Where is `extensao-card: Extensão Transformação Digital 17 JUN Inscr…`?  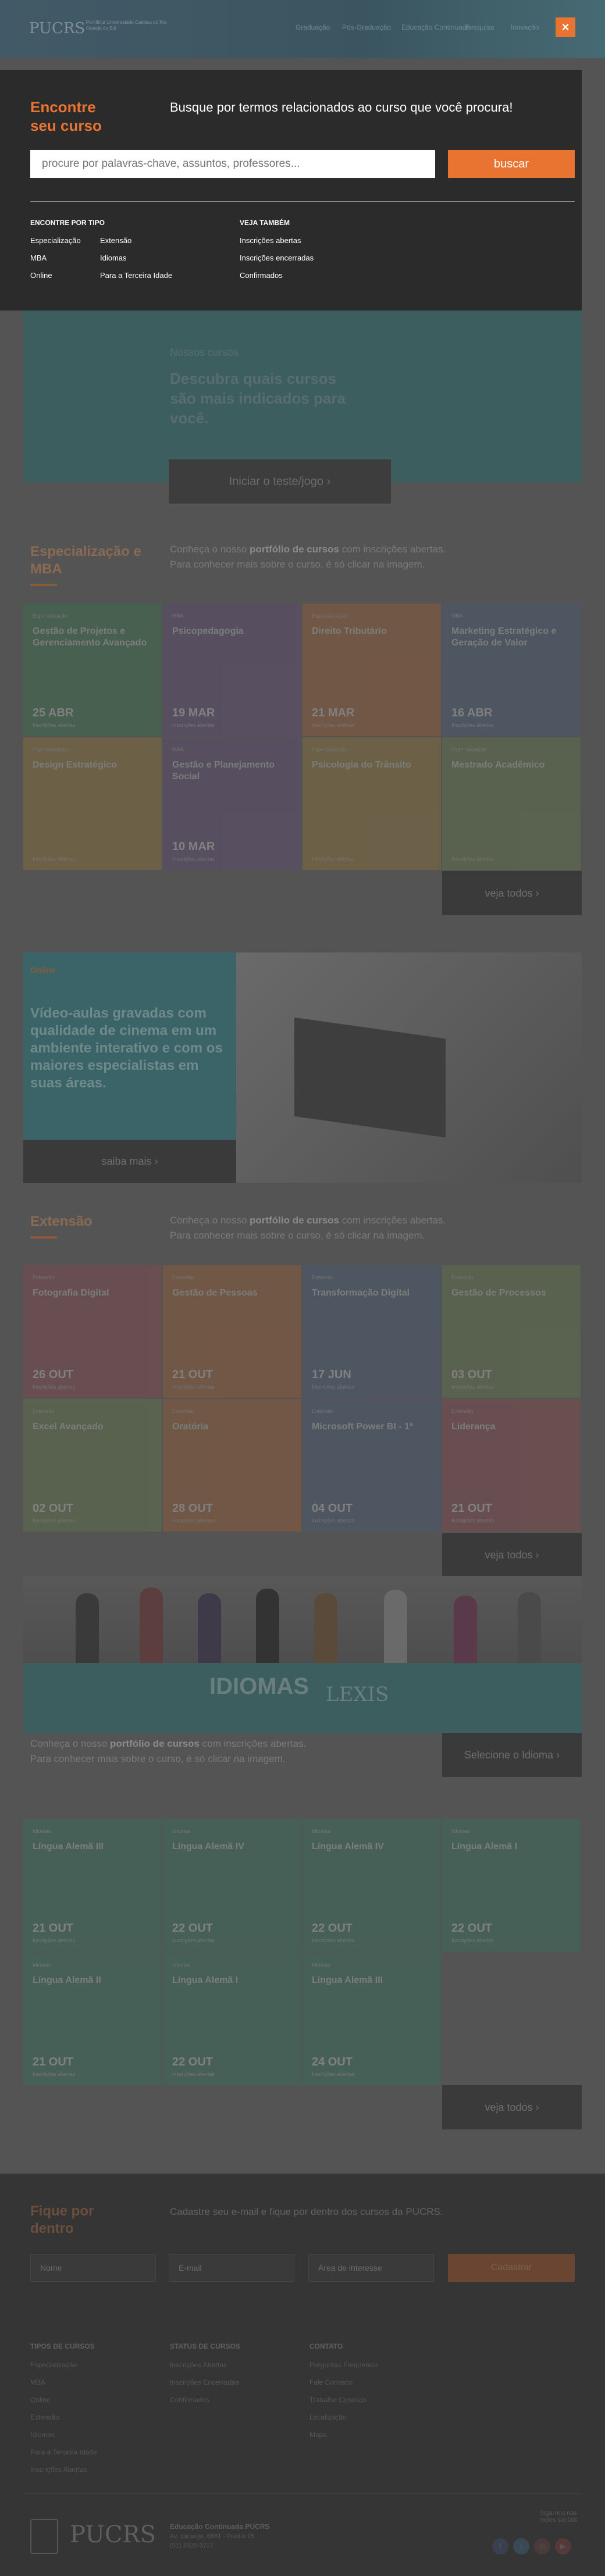
extensao-card: Extensão Transformação Digital 17 JUN Inscr… is located at coordinates (371, 1332).